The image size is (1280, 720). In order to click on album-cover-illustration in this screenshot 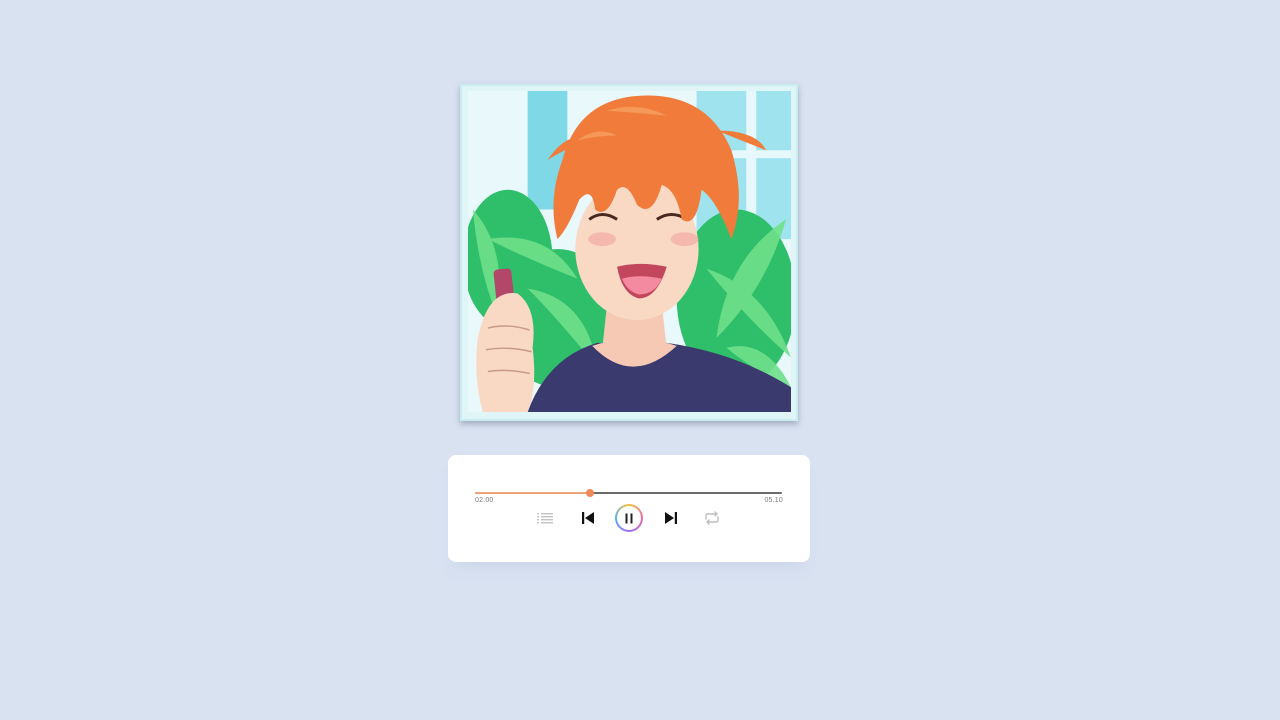, I will do `click(629, 251)`.